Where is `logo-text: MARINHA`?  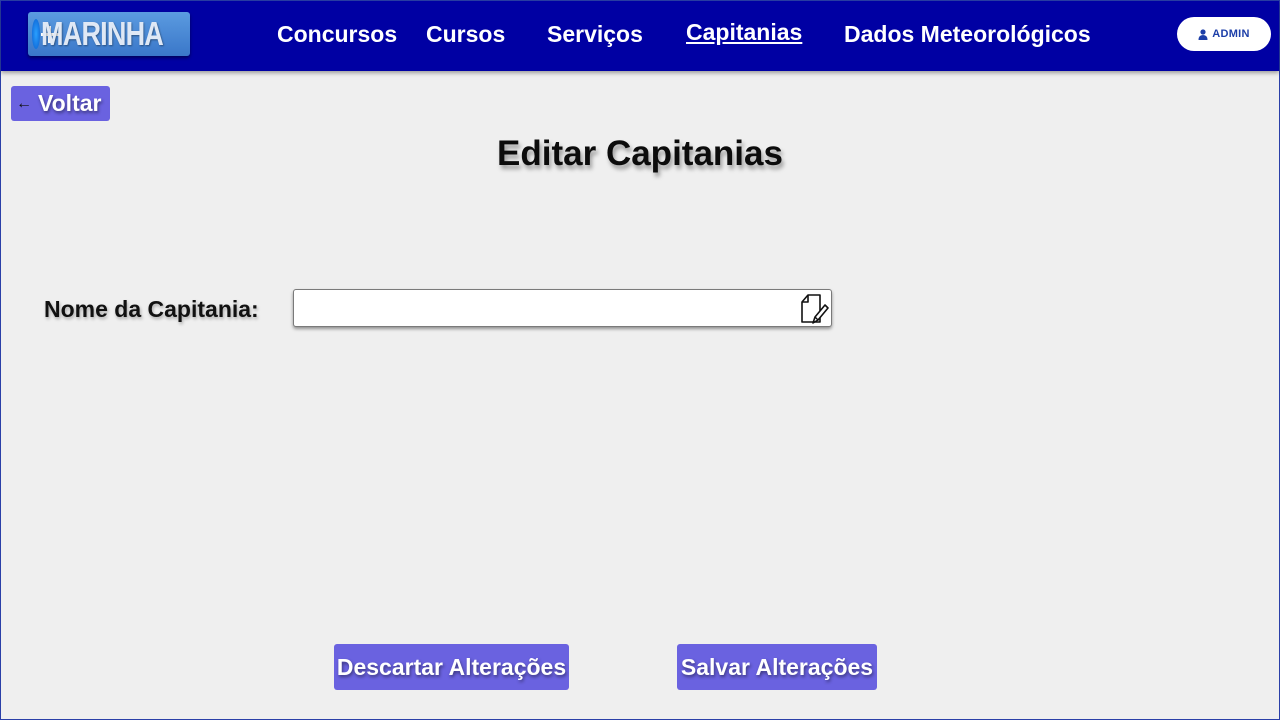 logo-text: MARINHA is located at coordinates (102, 33).